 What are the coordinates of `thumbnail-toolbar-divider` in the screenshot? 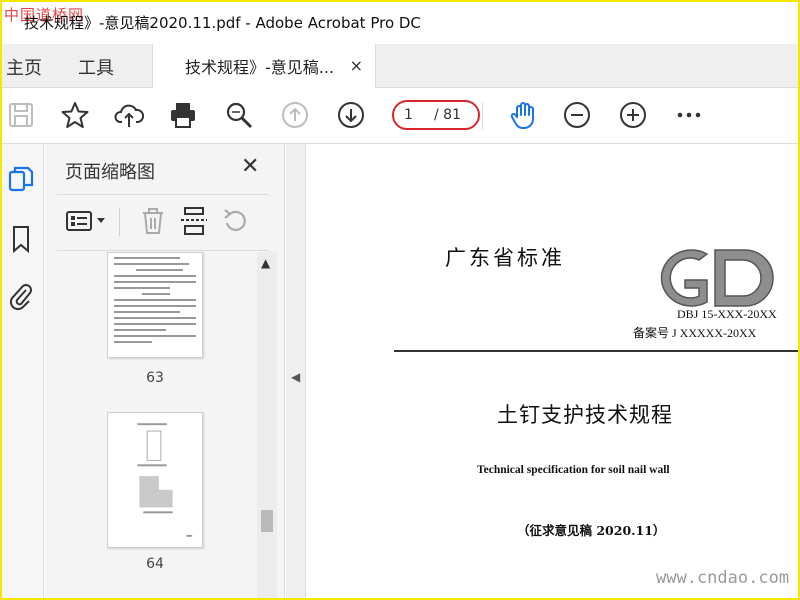 It's located at (119, 222).